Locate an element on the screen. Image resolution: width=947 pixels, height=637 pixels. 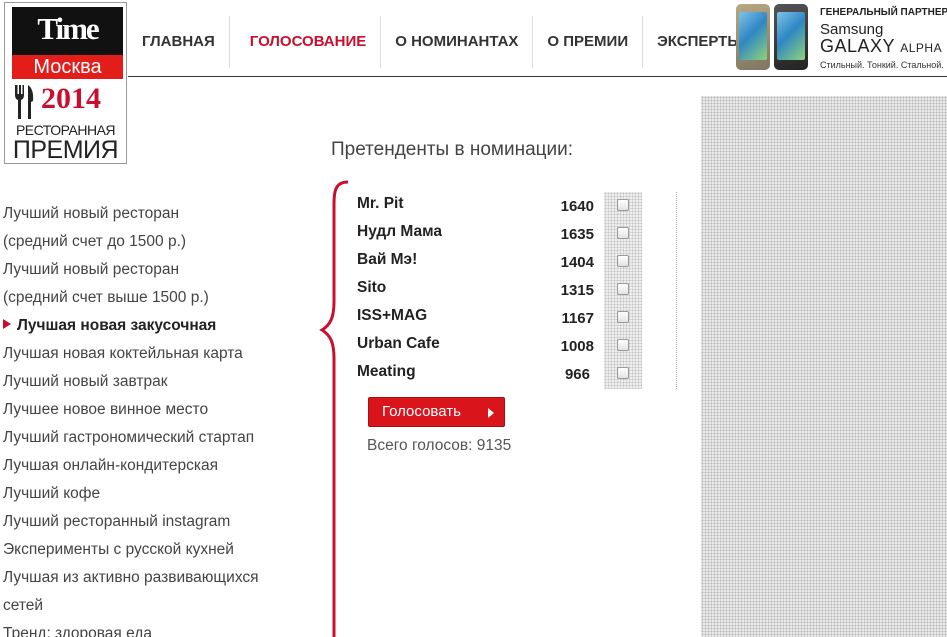
category-item: Эксперименты с русской кухней is located at coordinates (153, 550).